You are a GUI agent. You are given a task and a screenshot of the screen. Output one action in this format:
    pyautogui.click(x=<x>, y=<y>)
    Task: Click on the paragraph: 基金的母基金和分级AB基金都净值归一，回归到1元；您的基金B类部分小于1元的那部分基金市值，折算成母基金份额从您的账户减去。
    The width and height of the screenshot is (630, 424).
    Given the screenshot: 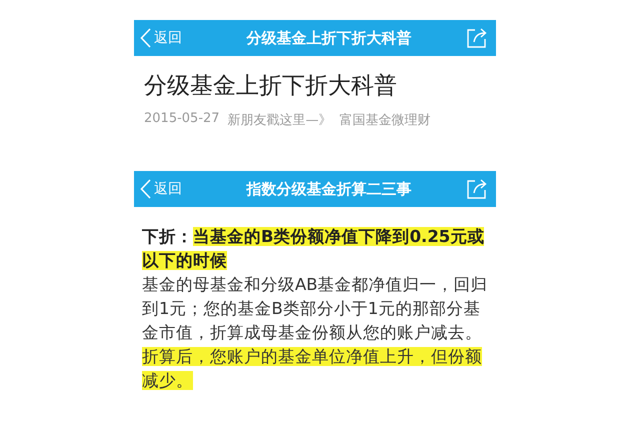 What is the action you would take?
    pyautogui.click(x=315, y=309)
    